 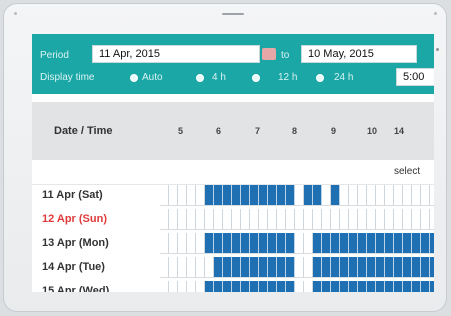 I want to click on radio-4h, so click(x=200, y=78).